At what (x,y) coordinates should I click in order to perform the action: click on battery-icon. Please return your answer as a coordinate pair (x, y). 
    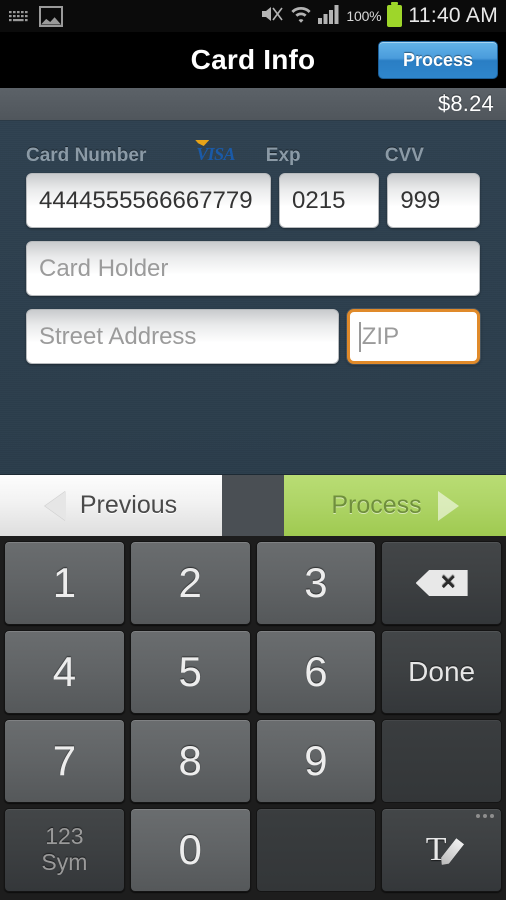
    Looking at the image, I should click on (395, 14).